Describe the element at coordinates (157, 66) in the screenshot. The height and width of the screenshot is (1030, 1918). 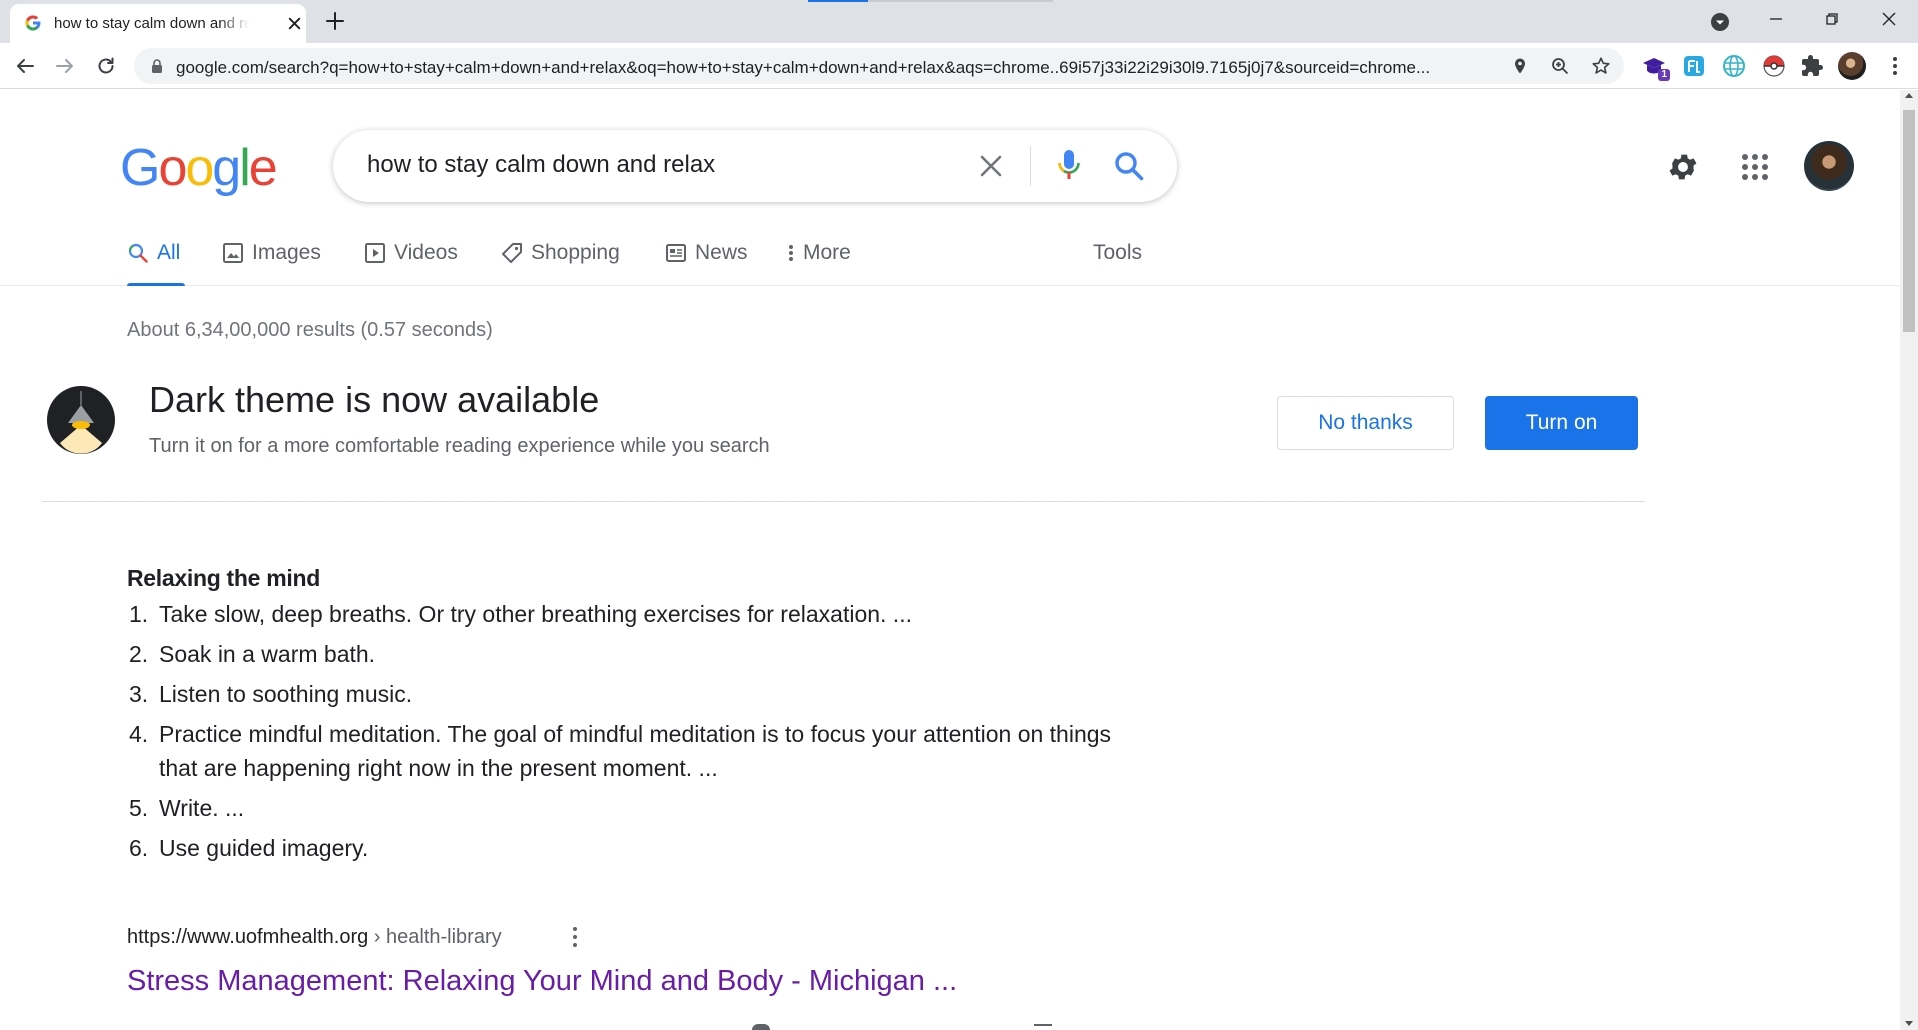
I see `lock-icon` at that location.